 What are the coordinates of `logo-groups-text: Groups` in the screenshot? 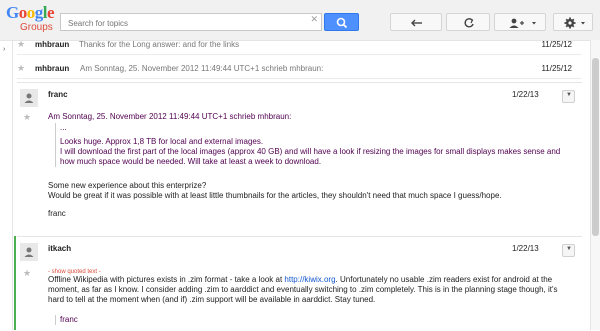 It's located at (36, 27).